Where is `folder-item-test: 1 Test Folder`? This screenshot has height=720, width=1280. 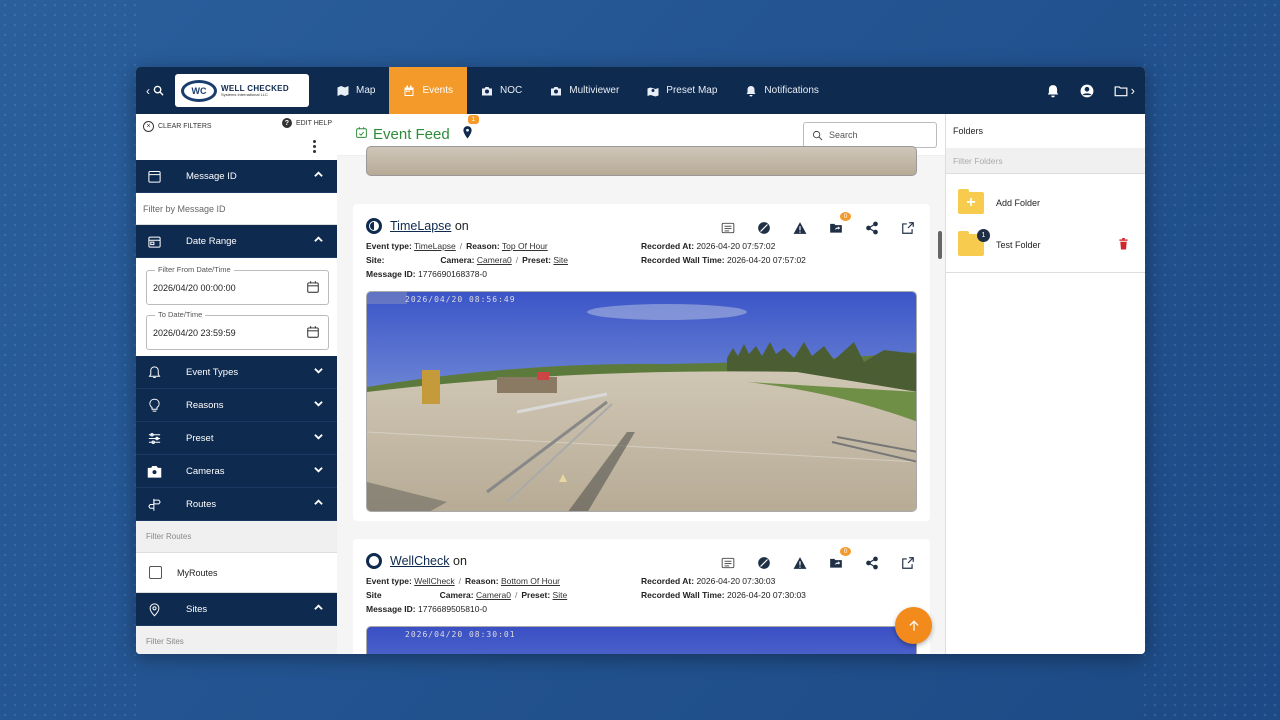
folder-item-test: 1 Test Folder is located at coordinates (1045, 245).